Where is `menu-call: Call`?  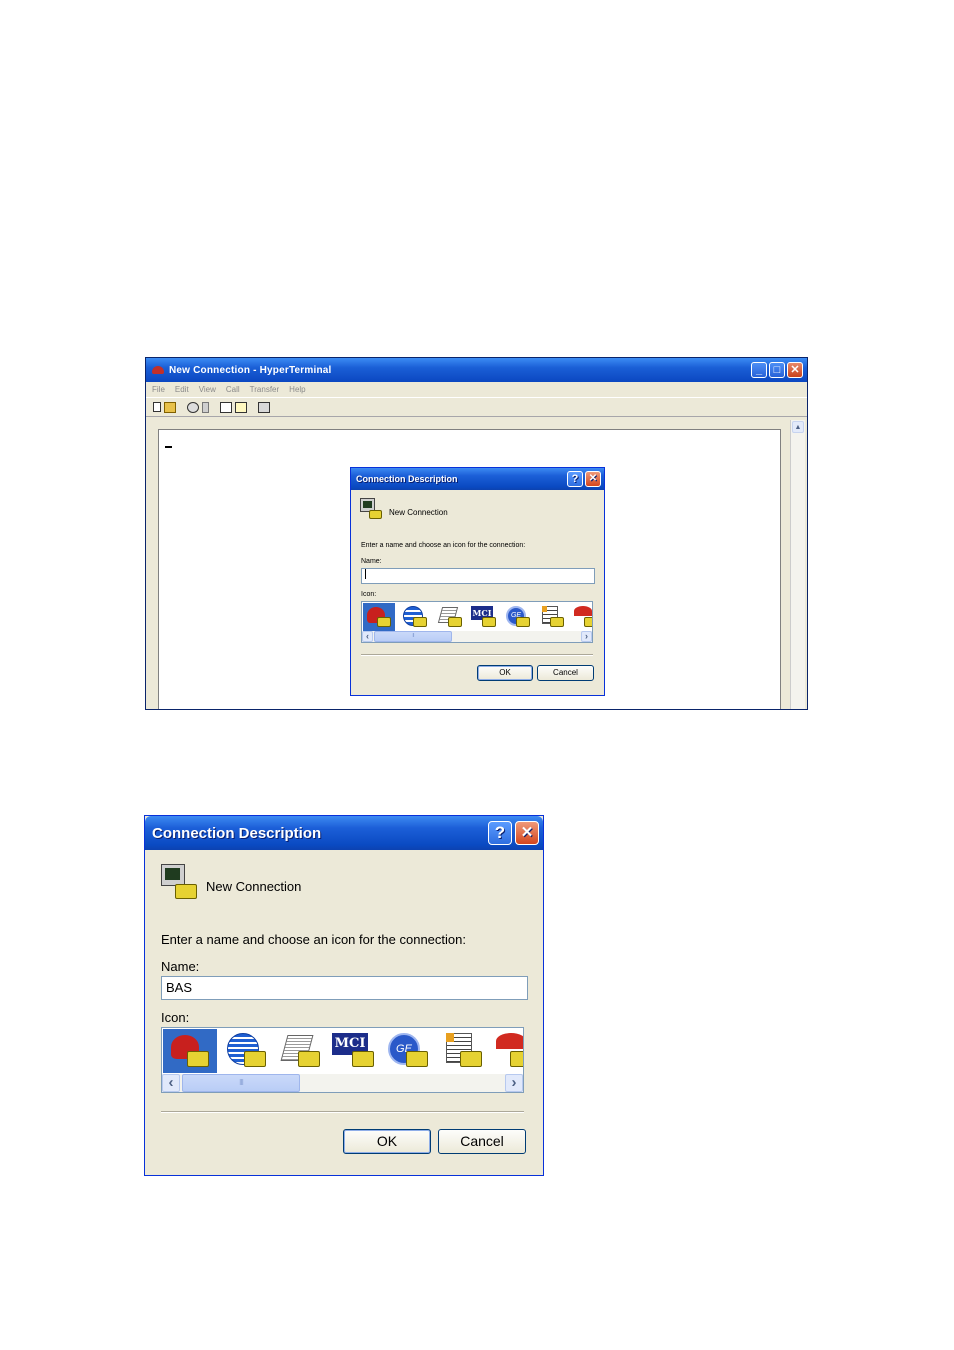 menu-call: Call is located at coordinates (233, 389).